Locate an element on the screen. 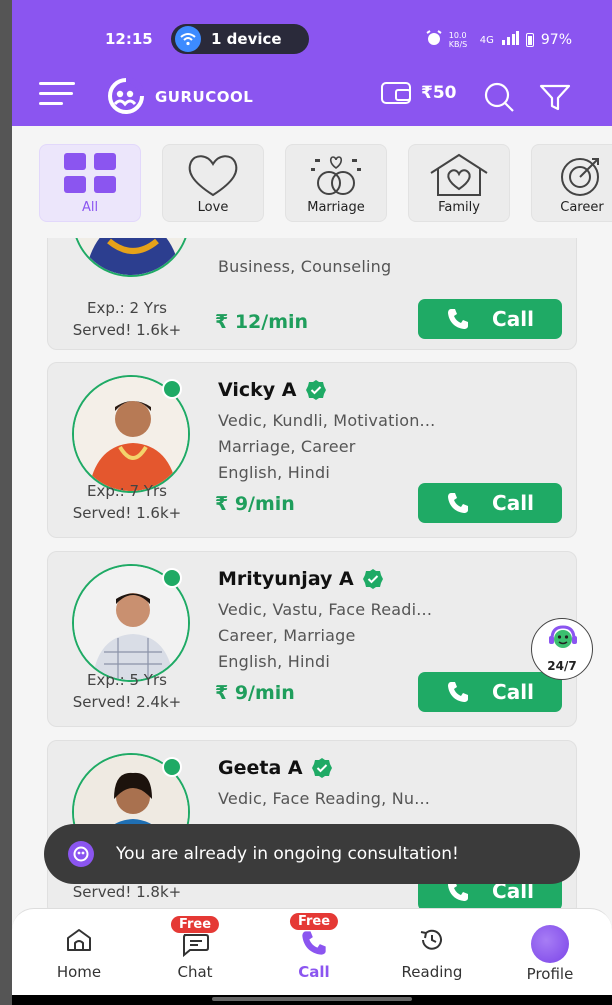 Image resolution: width=612 pixels, height=1005 pixels. nav-chat: Free Chat is located at coordinates (195, 952).